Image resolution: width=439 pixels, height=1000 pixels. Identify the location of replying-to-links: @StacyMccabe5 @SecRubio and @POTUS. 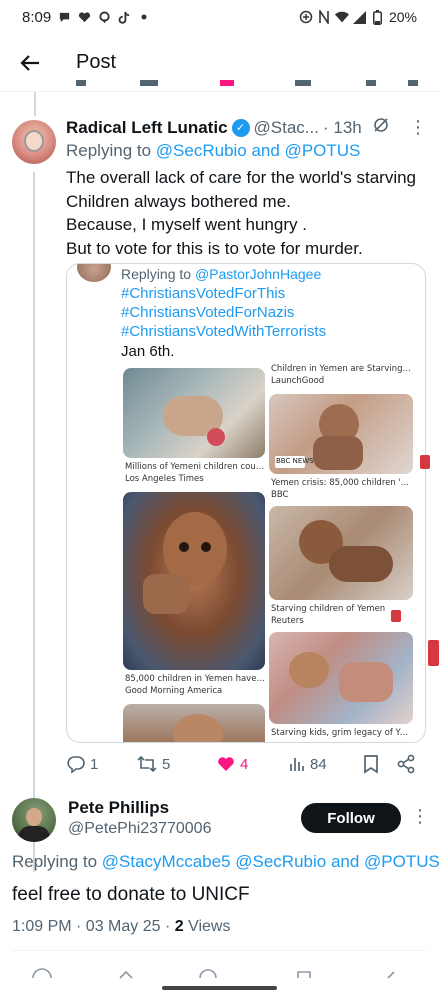
(270, 861).